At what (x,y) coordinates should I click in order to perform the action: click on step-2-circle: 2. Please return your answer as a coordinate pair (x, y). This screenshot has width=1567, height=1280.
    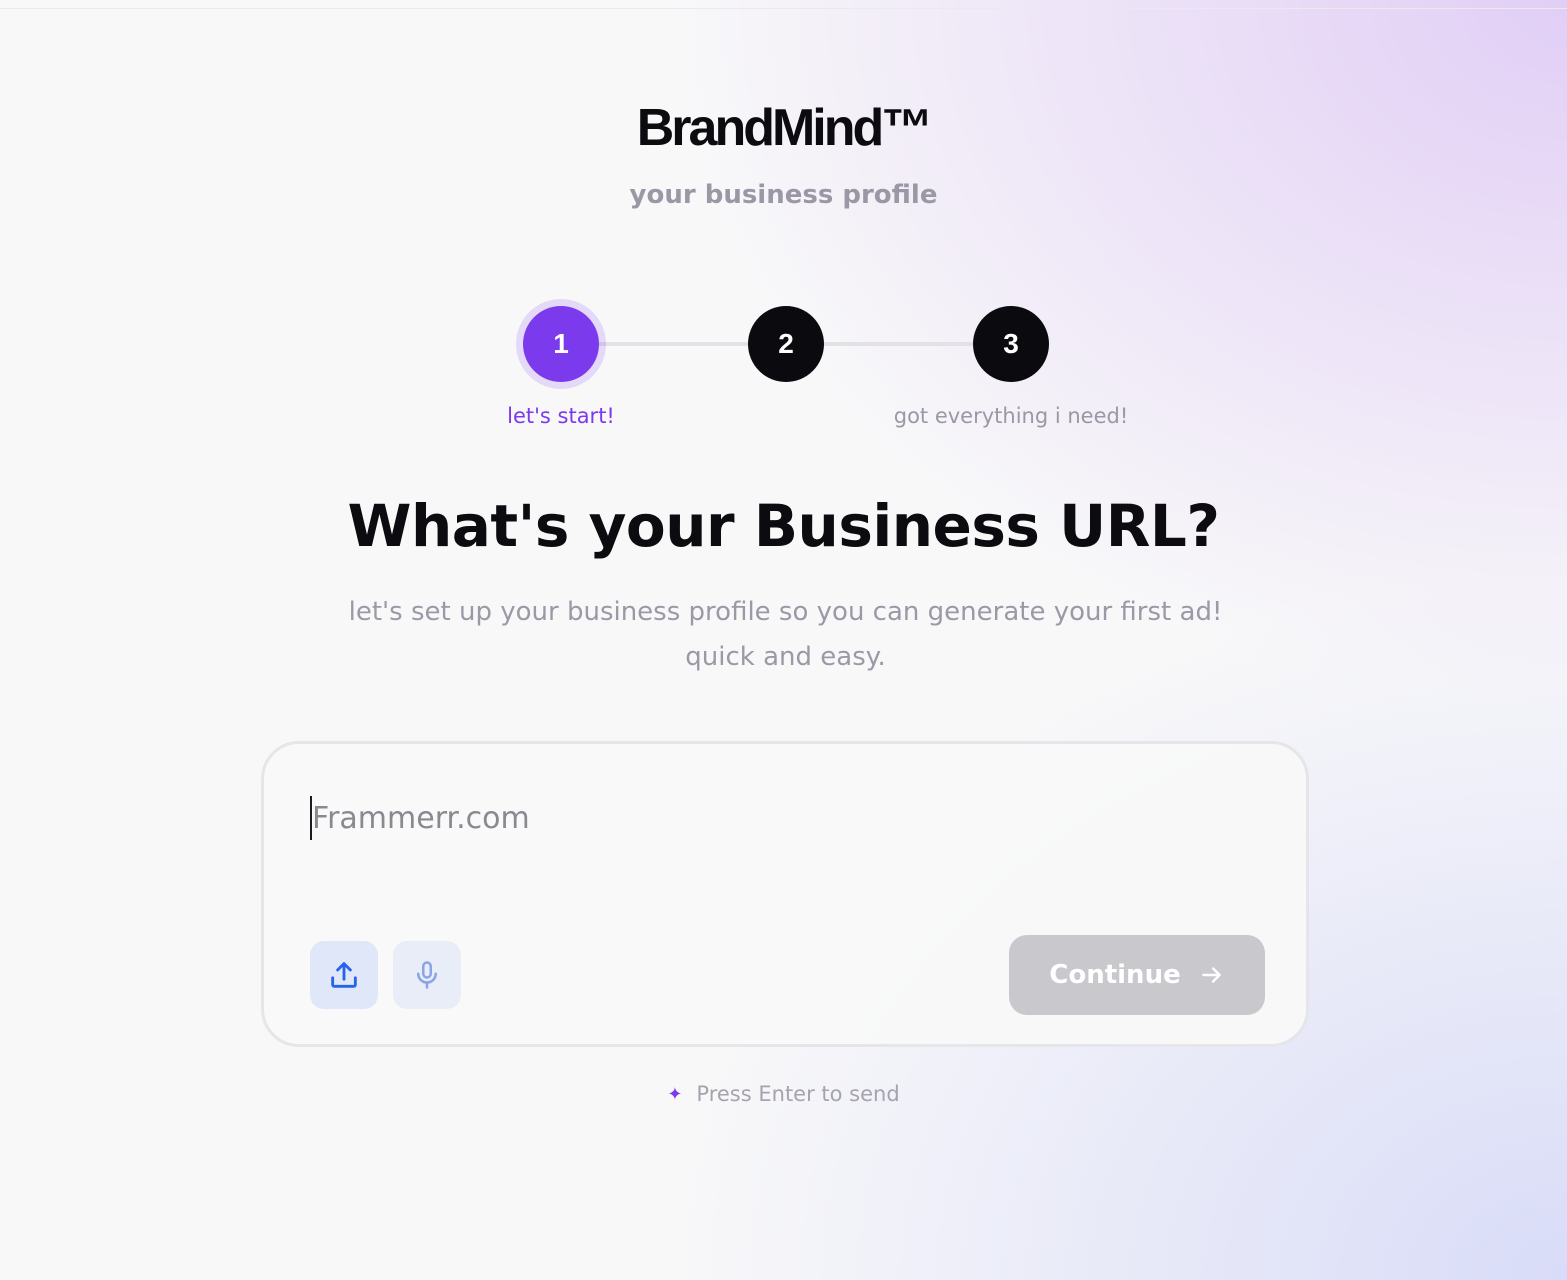
    Looking at the image, I should click on (786, 344).